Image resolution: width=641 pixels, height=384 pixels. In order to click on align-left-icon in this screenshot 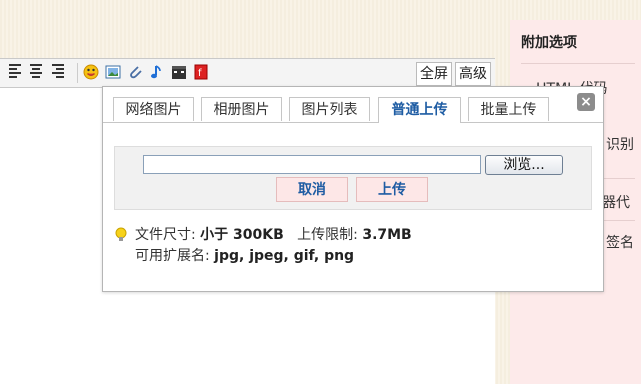, I will do `click(17, 72)`.